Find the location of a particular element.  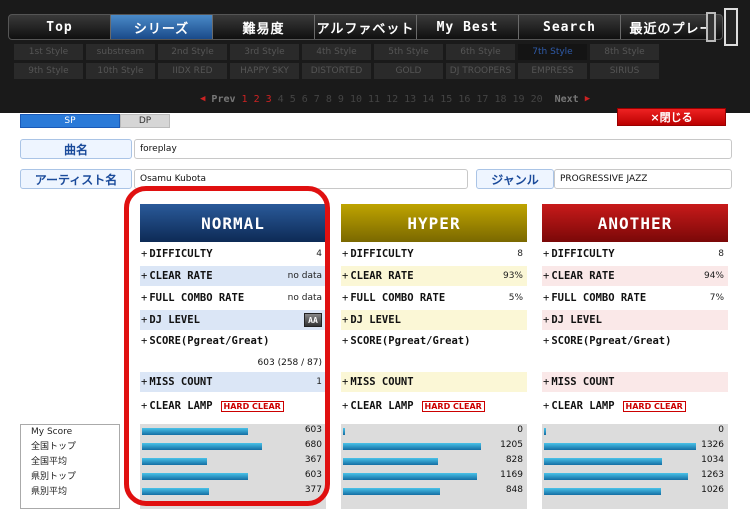

score-row-label: My Score is located at coordinates (52, 432).